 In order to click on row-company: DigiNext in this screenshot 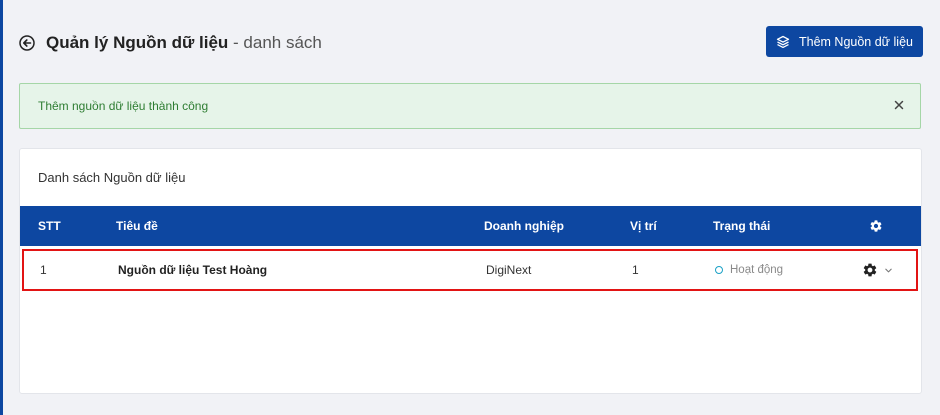, I will do `click(509, 270)`.